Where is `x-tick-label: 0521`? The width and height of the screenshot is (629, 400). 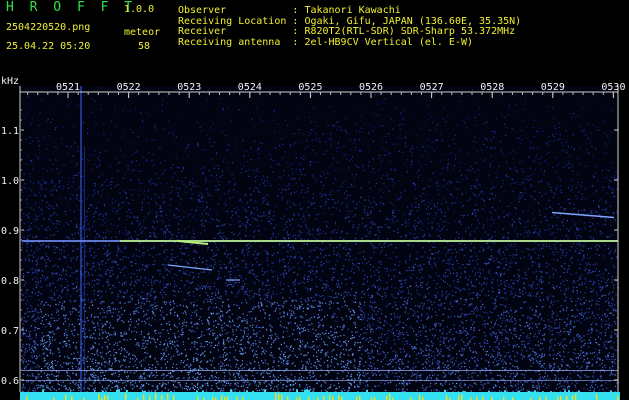
x-tick-label: 0521 is located at coordinates (68, 87).